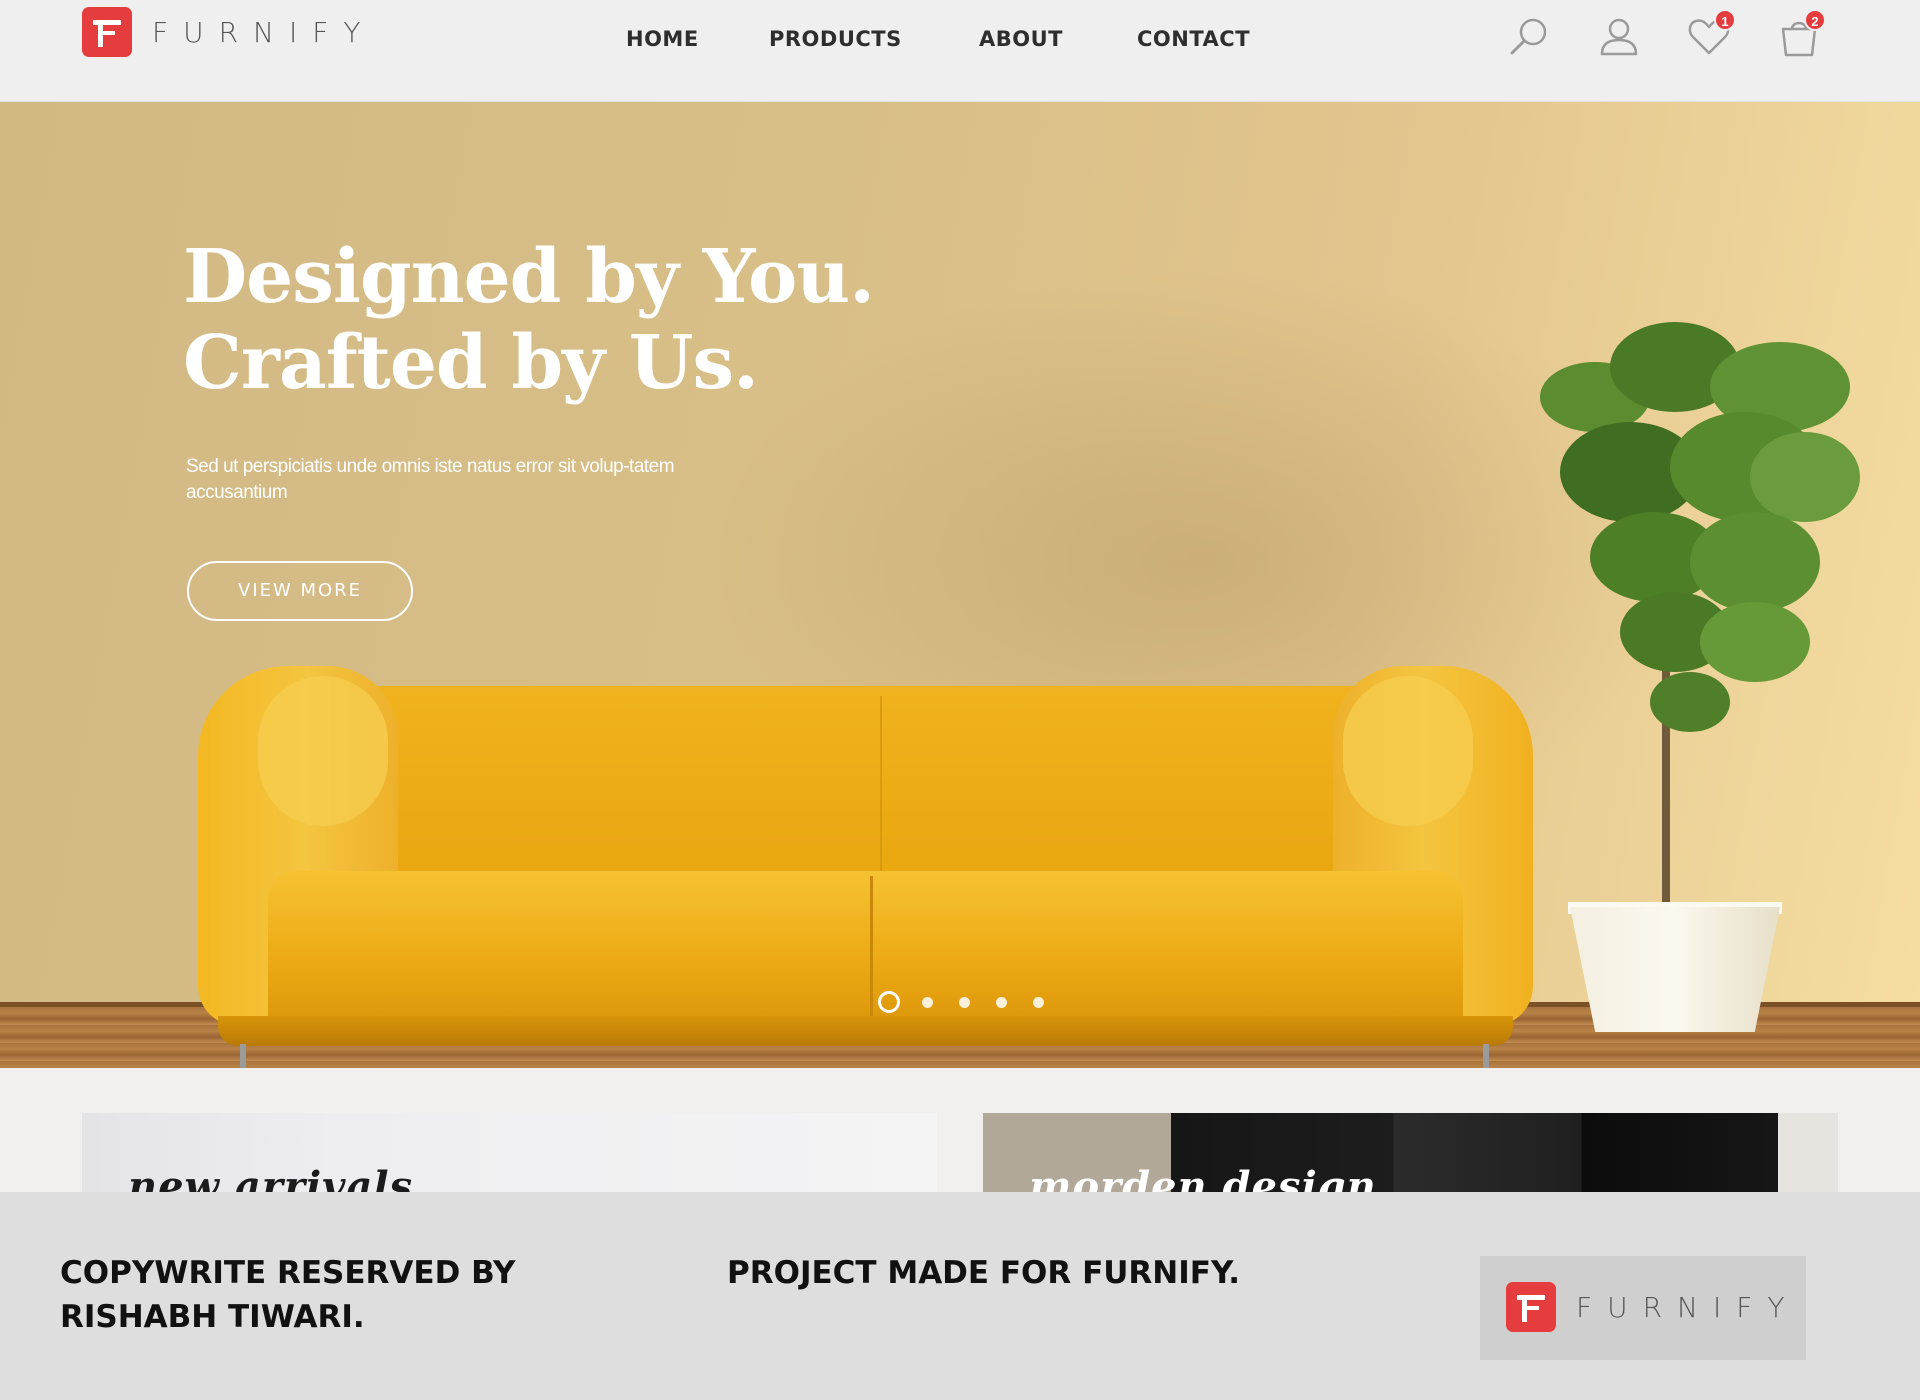  I want to click on hero-title: Designed by You. Crafted by Us., so click(529, 320).